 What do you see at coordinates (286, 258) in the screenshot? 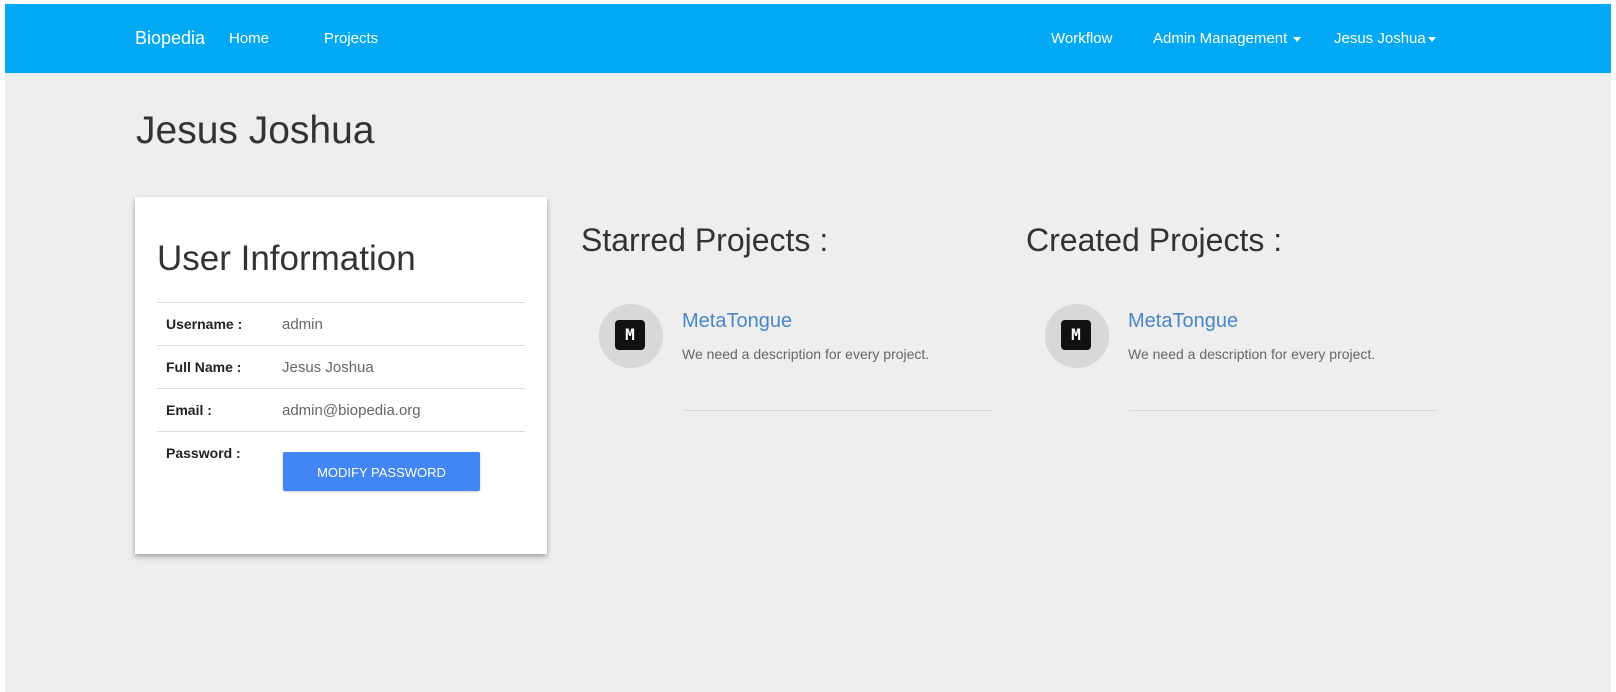
I see `user-information-title: User Information` at bounding box center [286, 258].